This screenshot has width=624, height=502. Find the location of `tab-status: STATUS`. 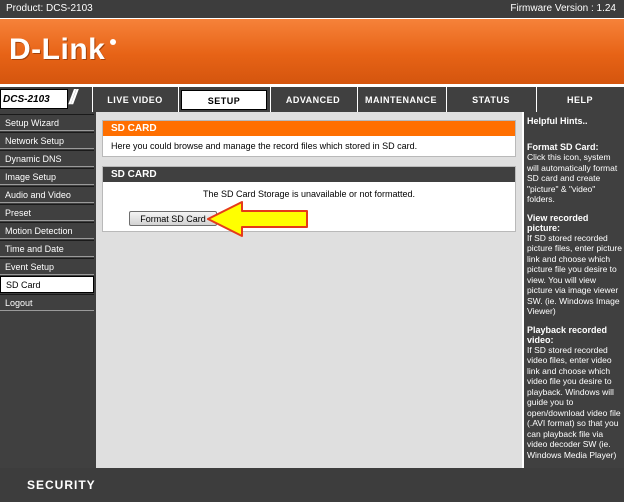

tab-status: STATUS is located at coordinates (491, 100).